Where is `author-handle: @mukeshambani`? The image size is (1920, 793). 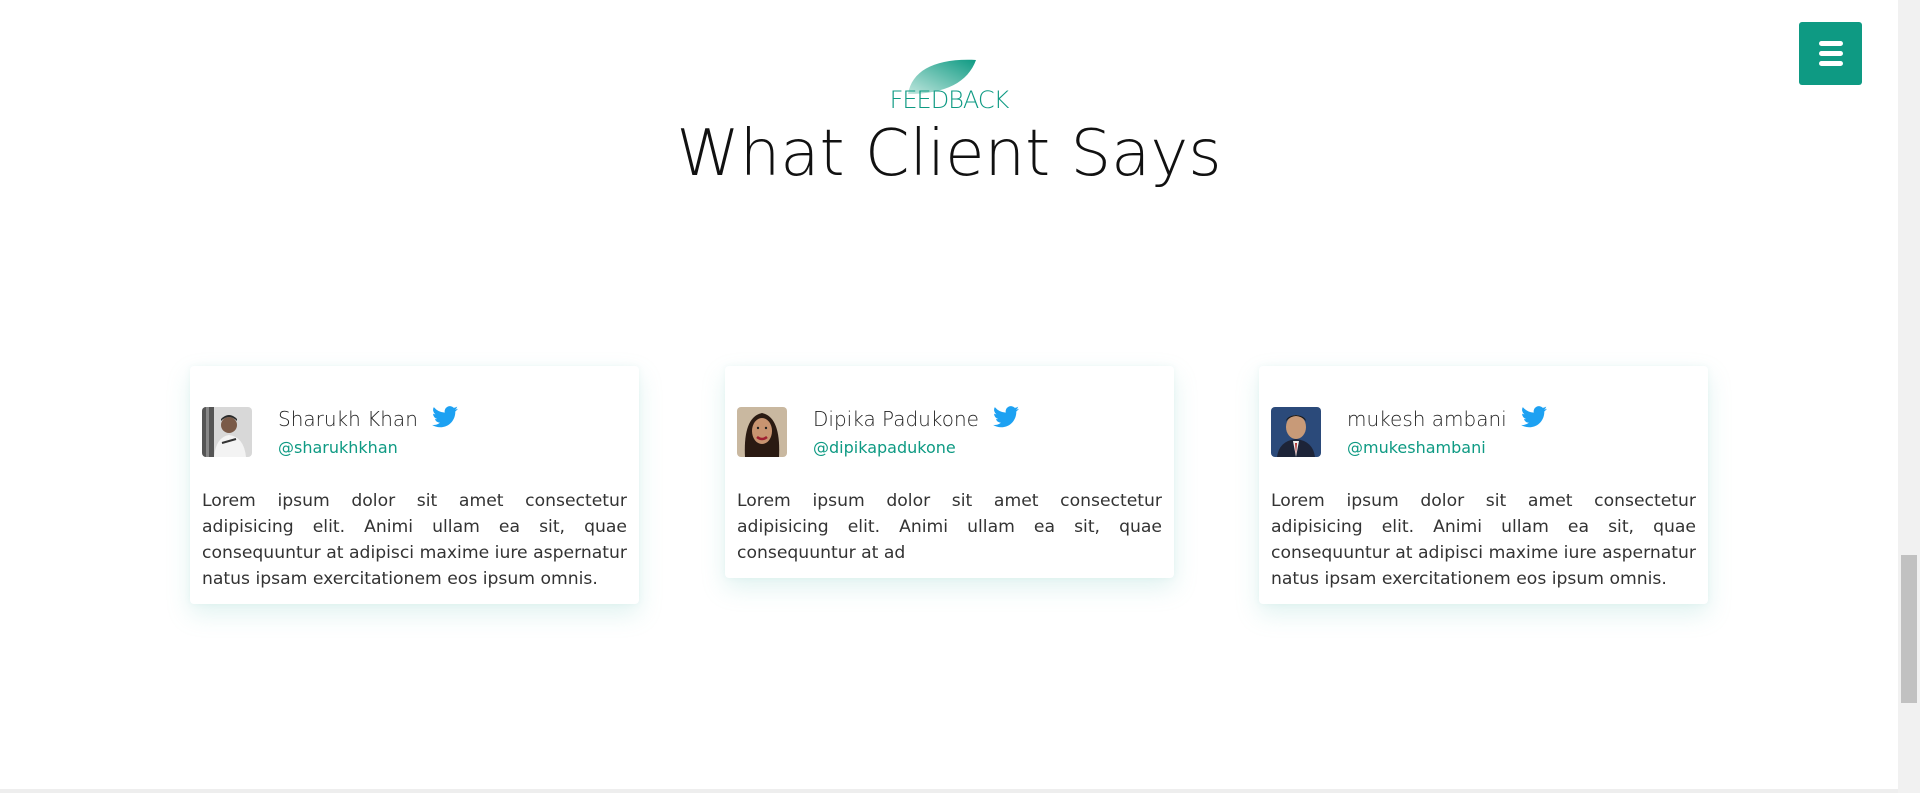 author-handle: @mukeshambani is located at coordinates (1447, 447).